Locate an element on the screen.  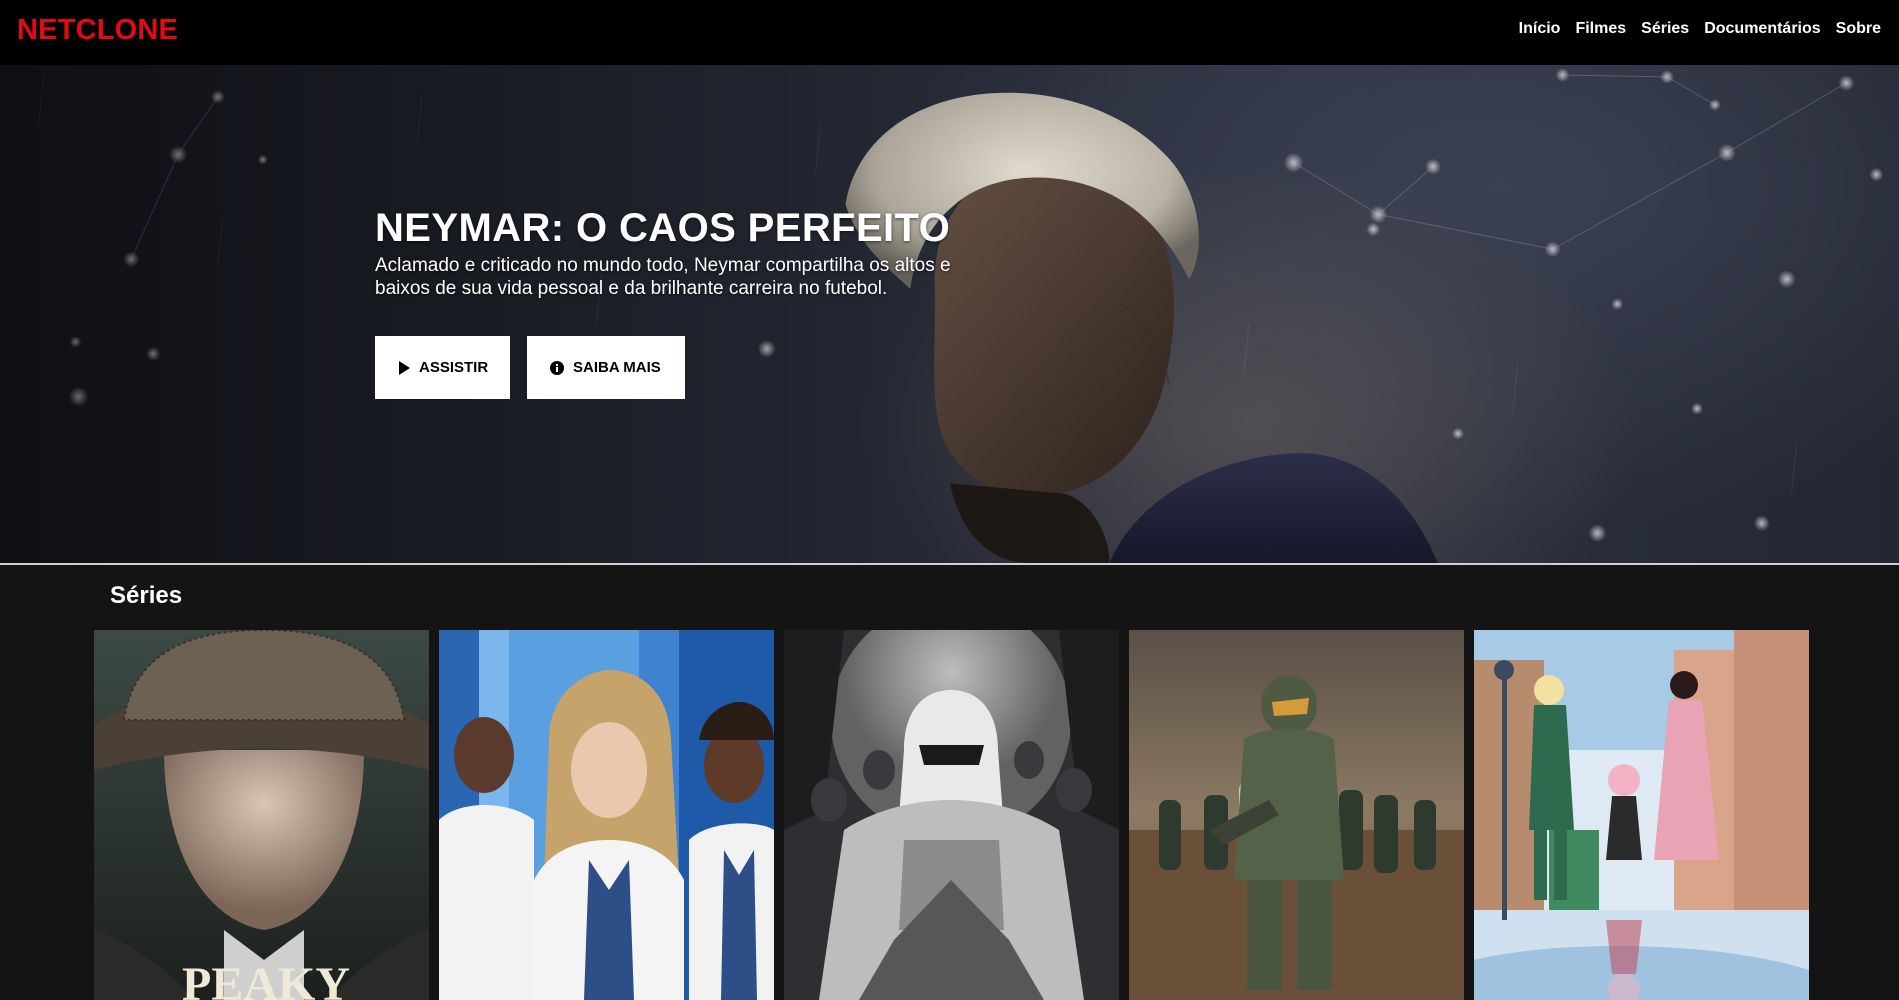
nav-link-filmes: Filmes is located at coordinates (1600, 29).